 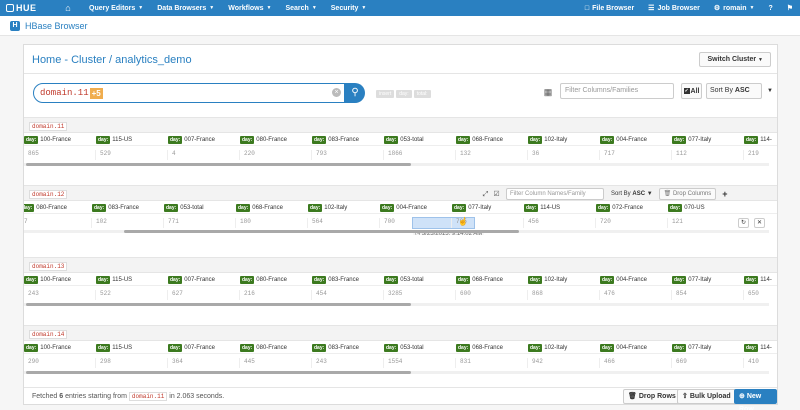 I want to click on cell-value: 410, so click(x=760, y=363).